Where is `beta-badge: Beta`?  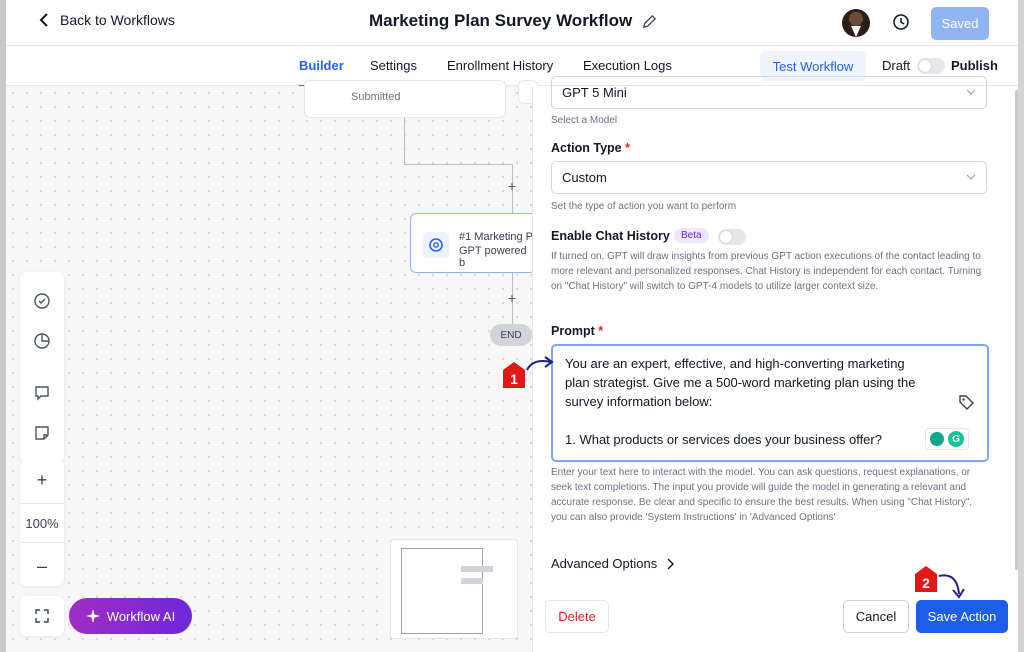 beta-badge: Beta is located at coordinates (691, 235).